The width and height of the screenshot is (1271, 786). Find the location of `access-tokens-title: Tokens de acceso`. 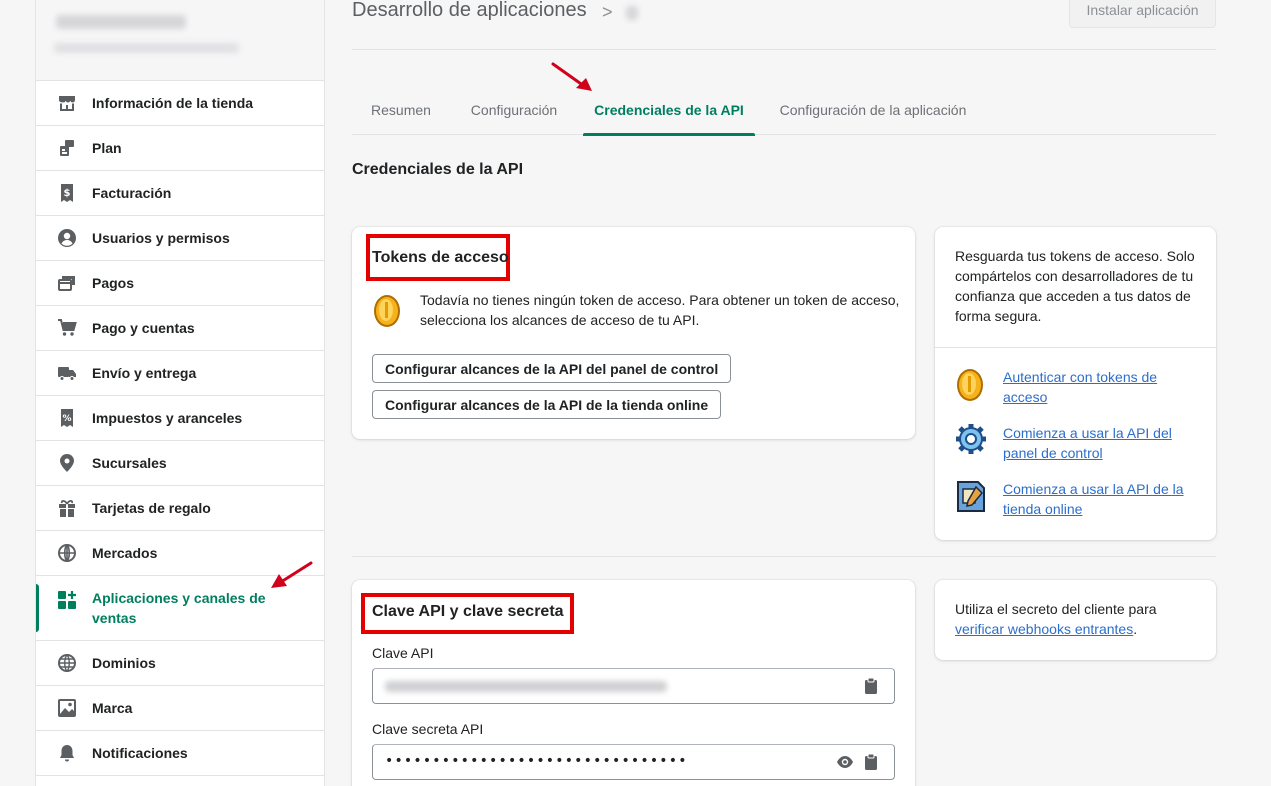

access-tokens-title: Tokens de acceso is located at coordinates (440, 257).